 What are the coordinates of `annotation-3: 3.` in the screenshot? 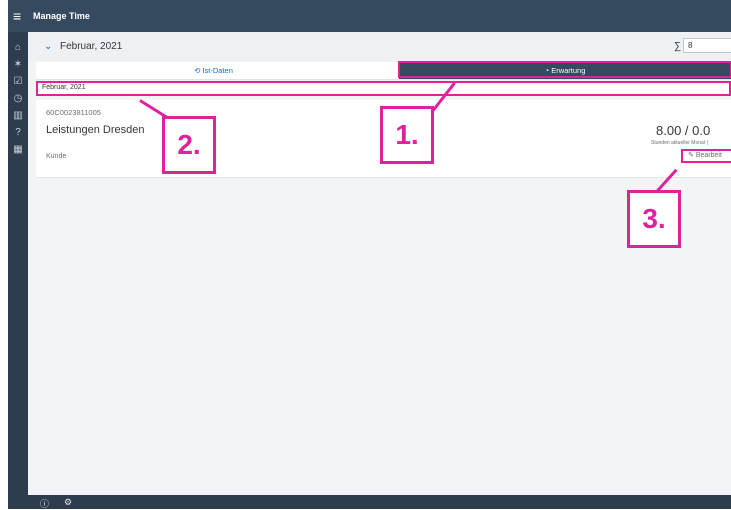 It's located at (654, 219).